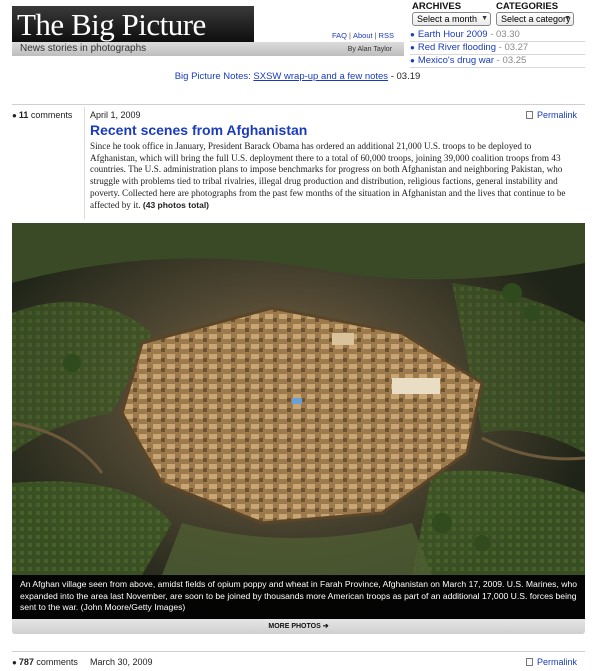  Describe the element at coordinates (115, 115) in the screenshot. I see `post-date: April 1, 2009` at that location.